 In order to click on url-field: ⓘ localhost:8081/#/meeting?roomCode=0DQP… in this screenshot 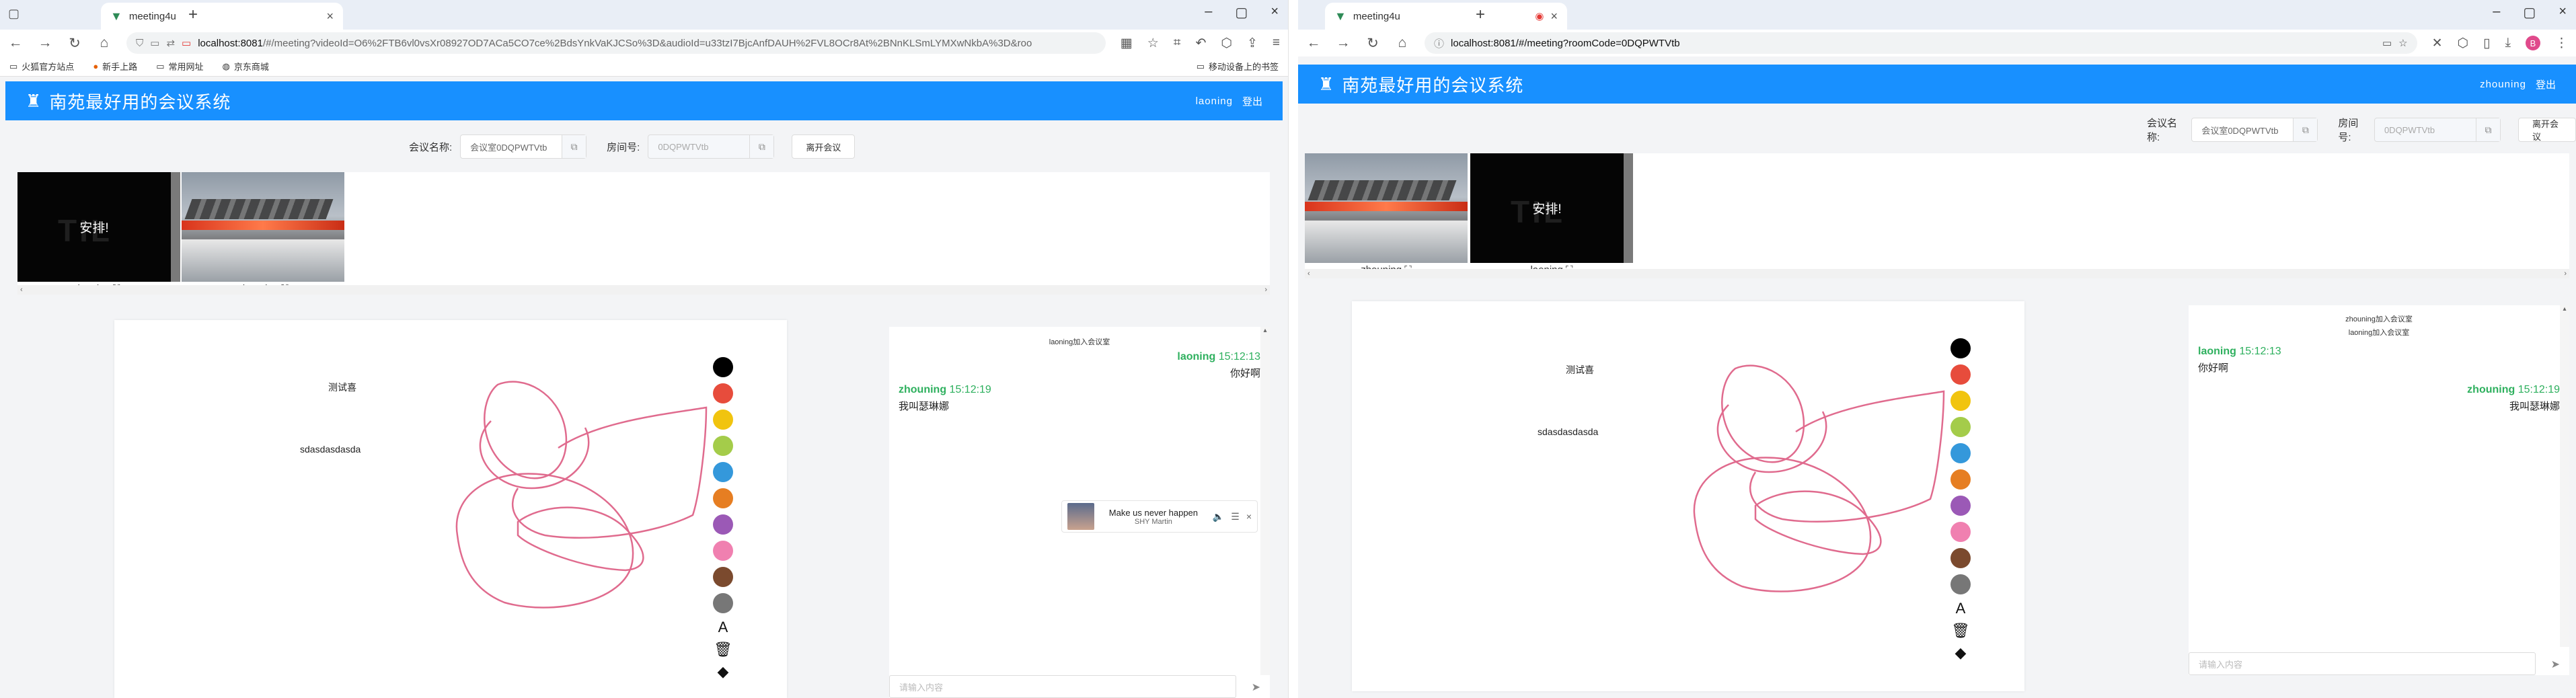, I will do `click(1921, 43)`.